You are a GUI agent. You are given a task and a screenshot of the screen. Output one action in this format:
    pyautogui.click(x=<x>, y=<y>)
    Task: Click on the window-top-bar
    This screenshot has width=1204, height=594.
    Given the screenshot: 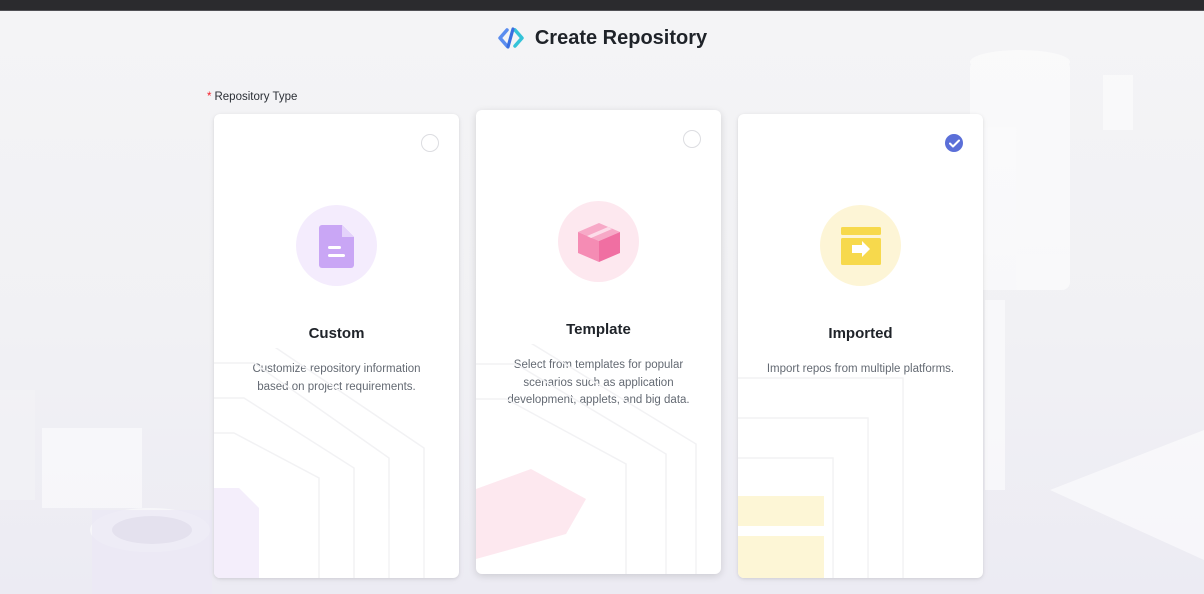 What is the action you would take?
    pyautogui.click(x=602, y=5)
    